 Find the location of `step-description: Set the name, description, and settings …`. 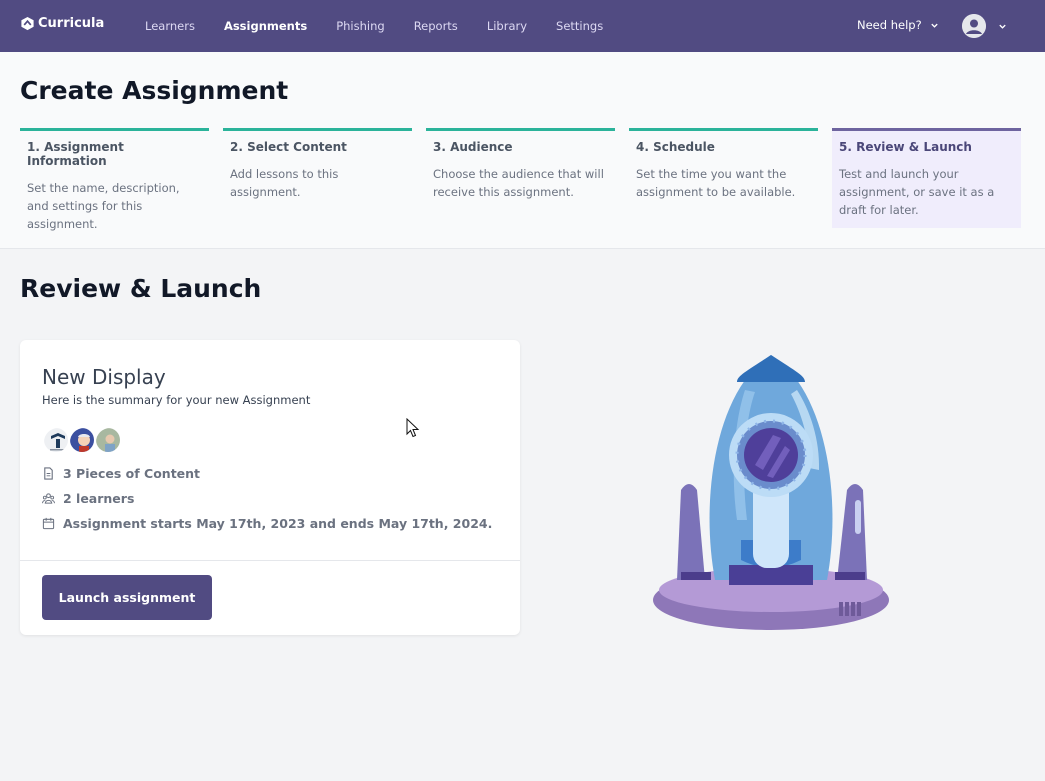

step-description: Set the name, description, and settings … is located at coordinates (103, 206).